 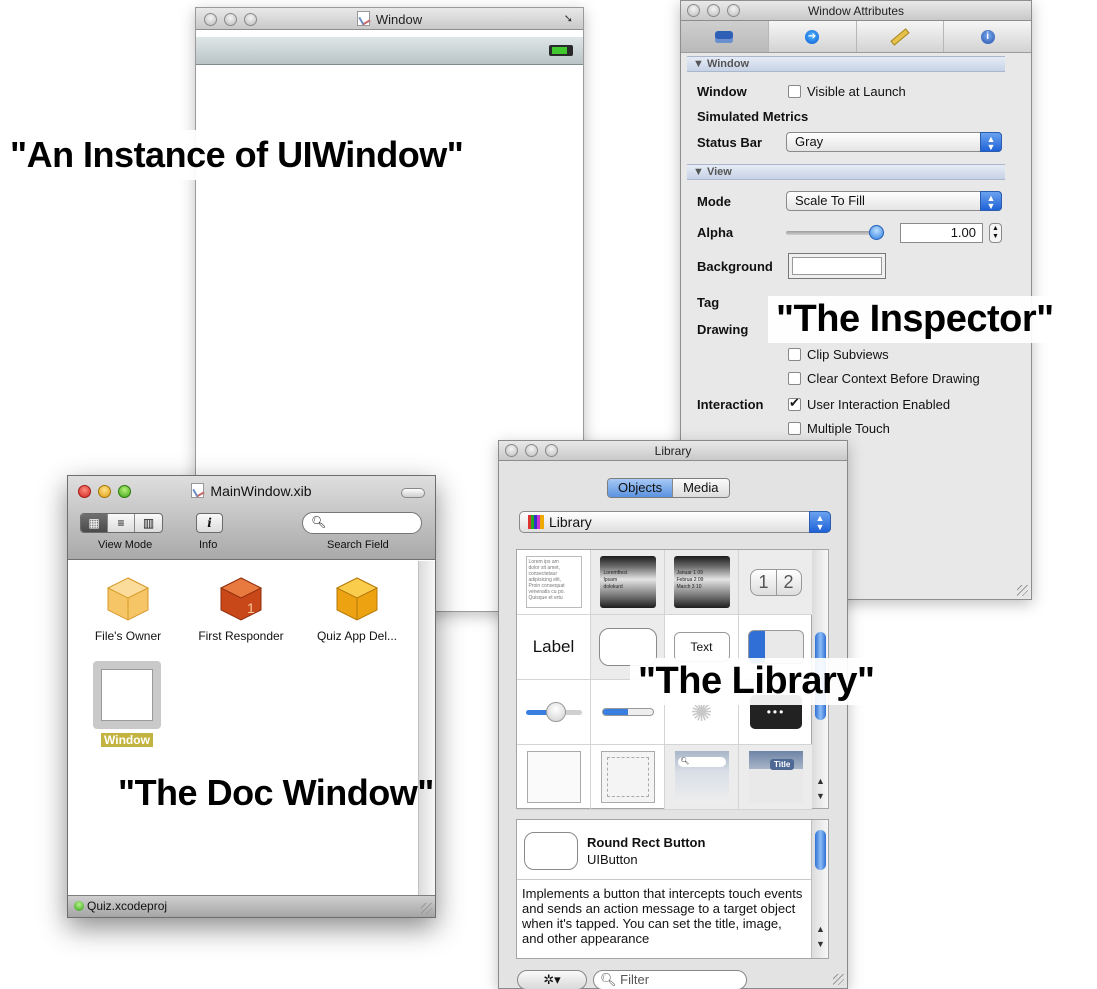 I want to click on library-titlebar: Library, so click(x=673, y=451).